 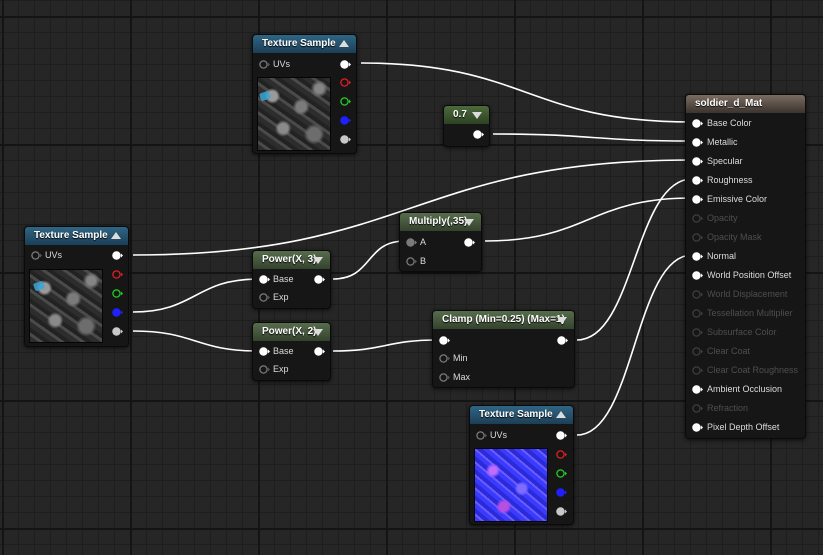 What do you see at coordinates (411, 261) in the screenshot?
I see `b-input-pin` at bounding box center [411, 261].